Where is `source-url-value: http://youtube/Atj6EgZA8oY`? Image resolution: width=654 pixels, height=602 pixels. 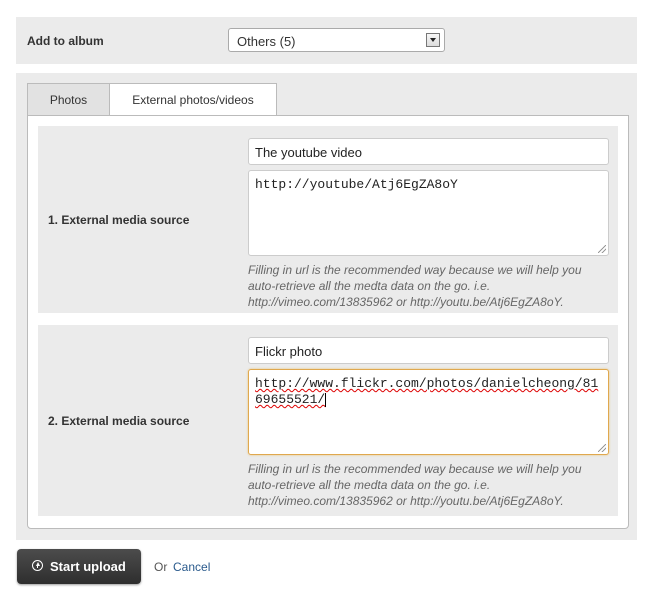 source-url-value: http://youtube/Atj6EgZA8oY is located at coordinates (356, 184).